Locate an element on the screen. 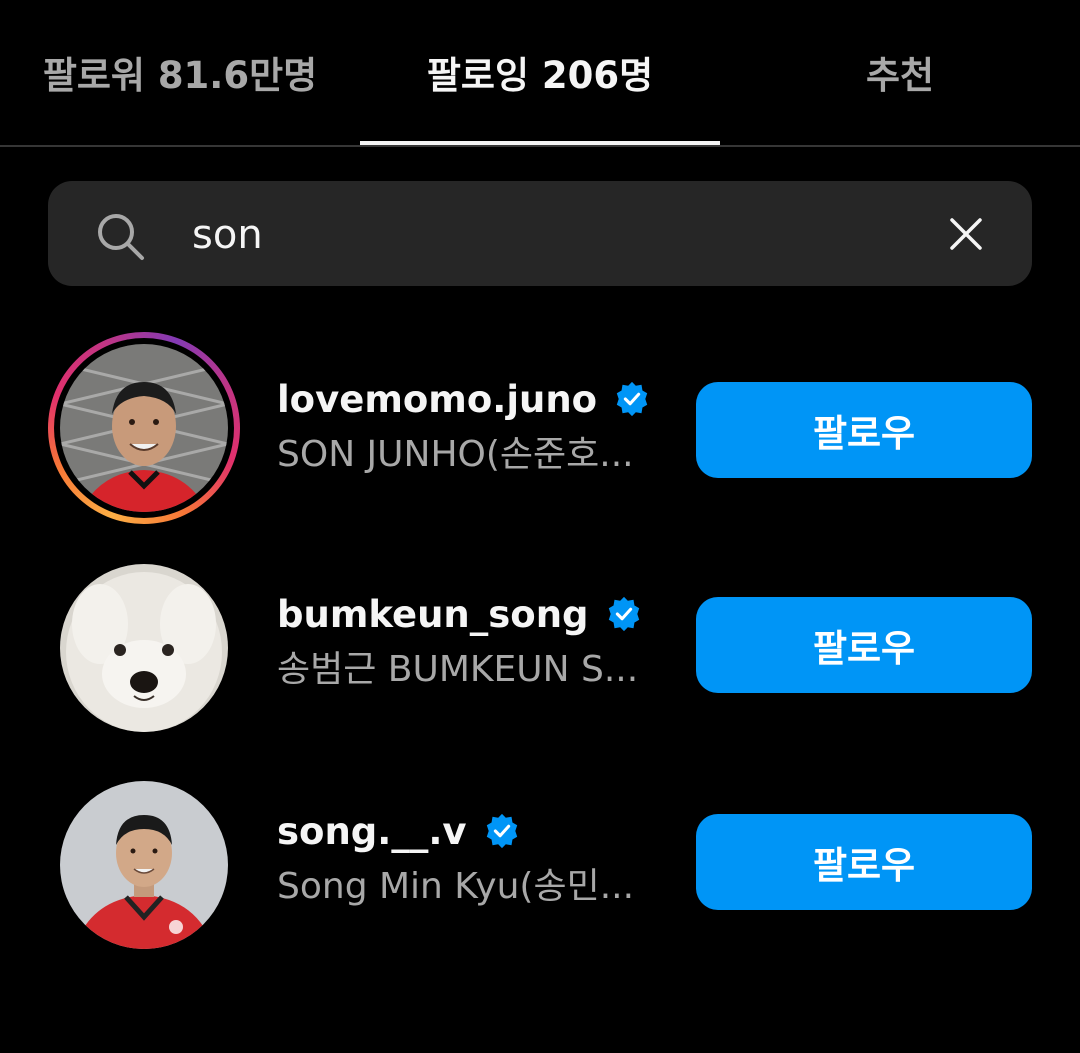  username: lovemomo.juno is located at coordinates (437, 399).